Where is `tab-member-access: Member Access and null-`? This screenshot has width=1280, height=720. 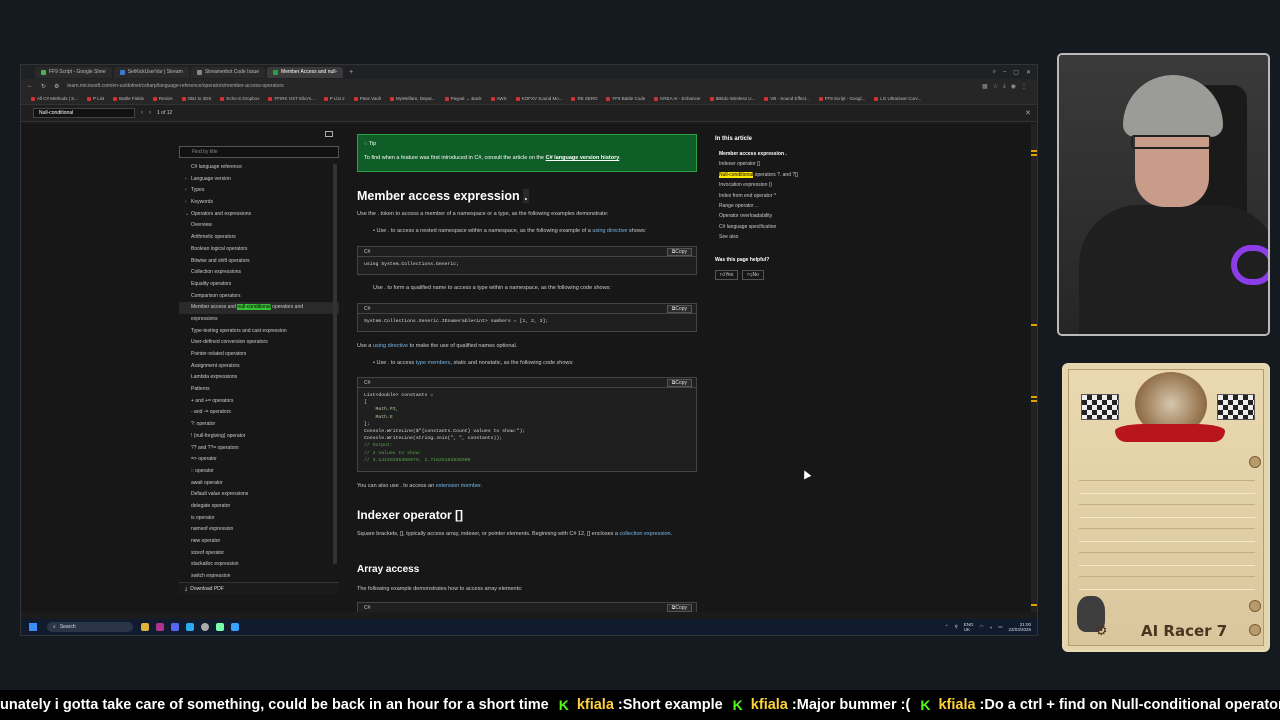
tab-member-access: Member Access and null- is located at coordinates (305, 72).